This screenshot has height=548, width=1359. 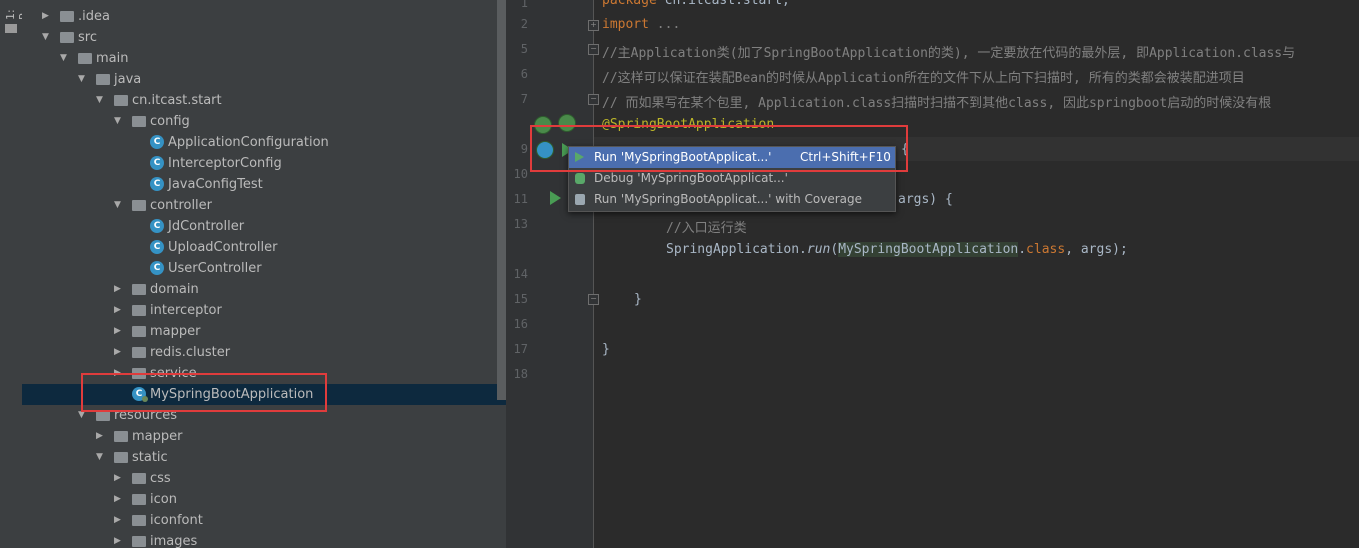 What do you see at coordinates (520, 174) in the screenshot?
I see `line-number: 10` at bounding box center [520, 174].